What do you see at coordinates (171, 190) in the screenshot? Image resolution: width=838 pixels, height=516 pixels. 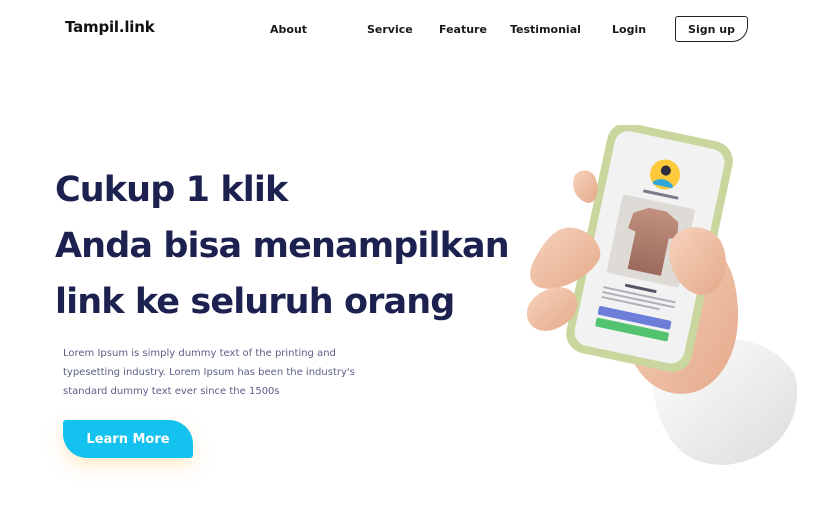 I see `hero-headline-line-1: Cukup 1 klik` at bounding box center [171, 190].